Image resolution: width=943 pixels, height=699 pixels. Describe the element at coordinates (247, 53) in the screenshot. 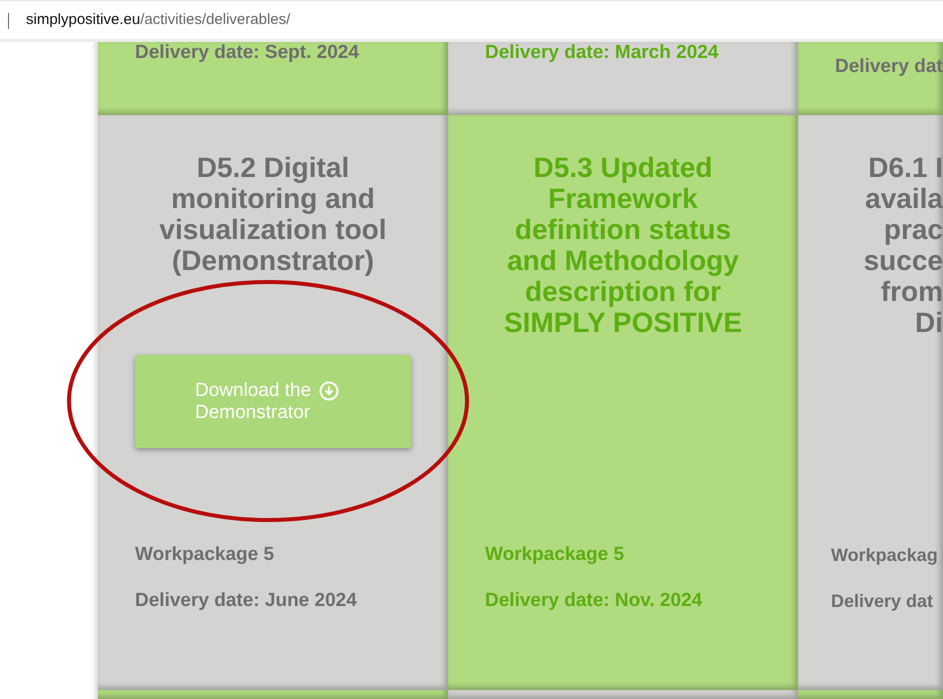

I see `delivery-date: Delivery date: Sept. 2024` at that location.